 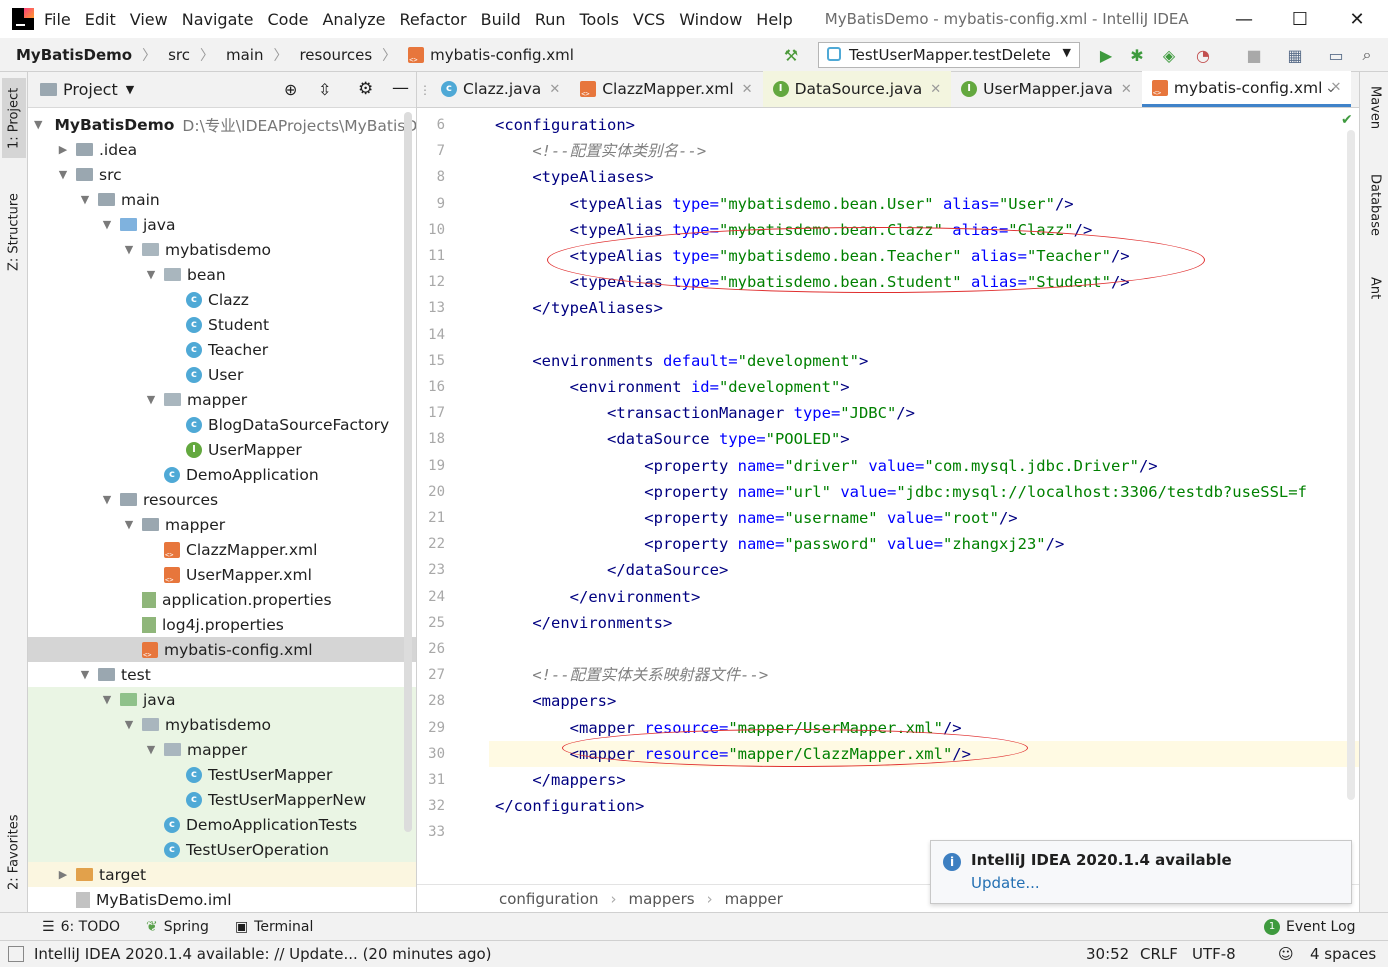 What do you see at coordinates (431, 413) in the screenshot?
I see `line-number: 17` at bounding box center [431, 413].